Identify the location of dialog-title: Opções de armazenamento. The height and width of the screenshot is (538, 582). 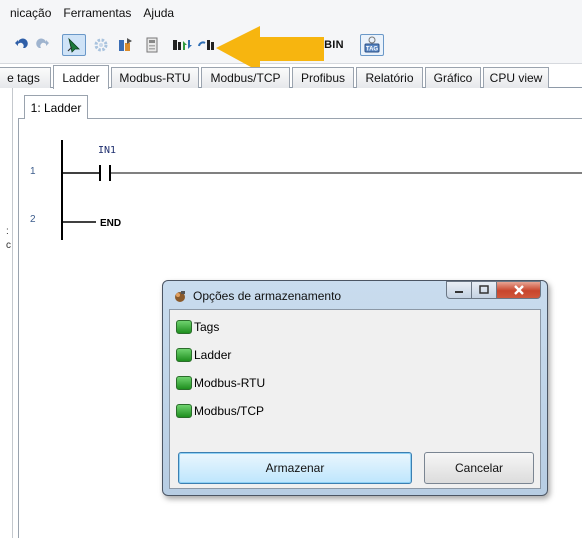
(267, 296).